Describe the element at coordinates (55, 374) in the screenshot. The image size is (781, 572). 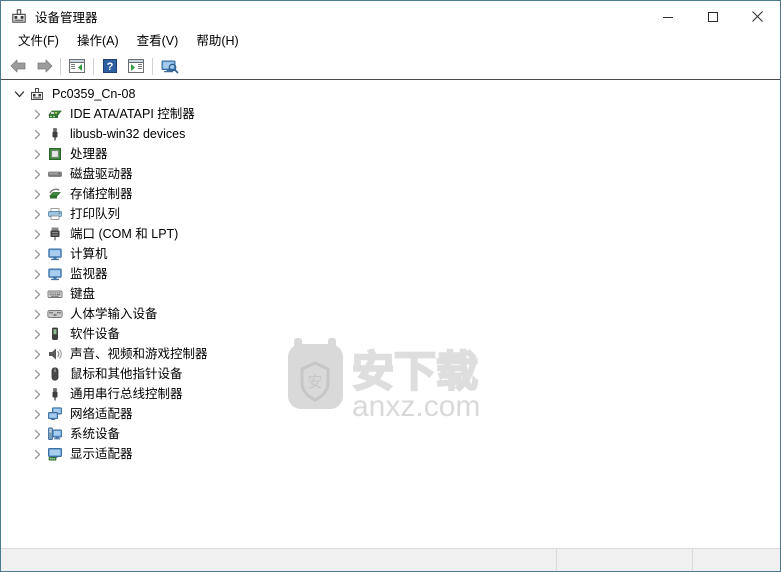
I see `mouse-icon` at that location.